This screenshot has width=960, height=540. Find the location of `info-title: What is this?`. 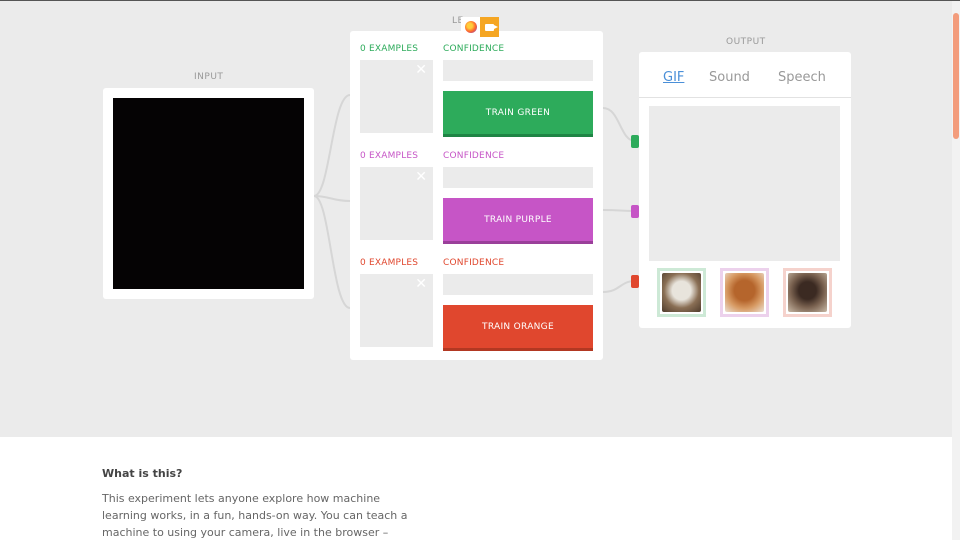

info-title: What is this? is located at coordinates (142, 473).